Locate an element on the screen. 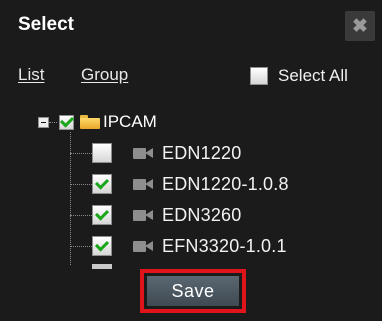 The width and height of the screenshot is (382, 321). tree-item: EDN1220-1.0.8 is located at coordinates (190, 184).